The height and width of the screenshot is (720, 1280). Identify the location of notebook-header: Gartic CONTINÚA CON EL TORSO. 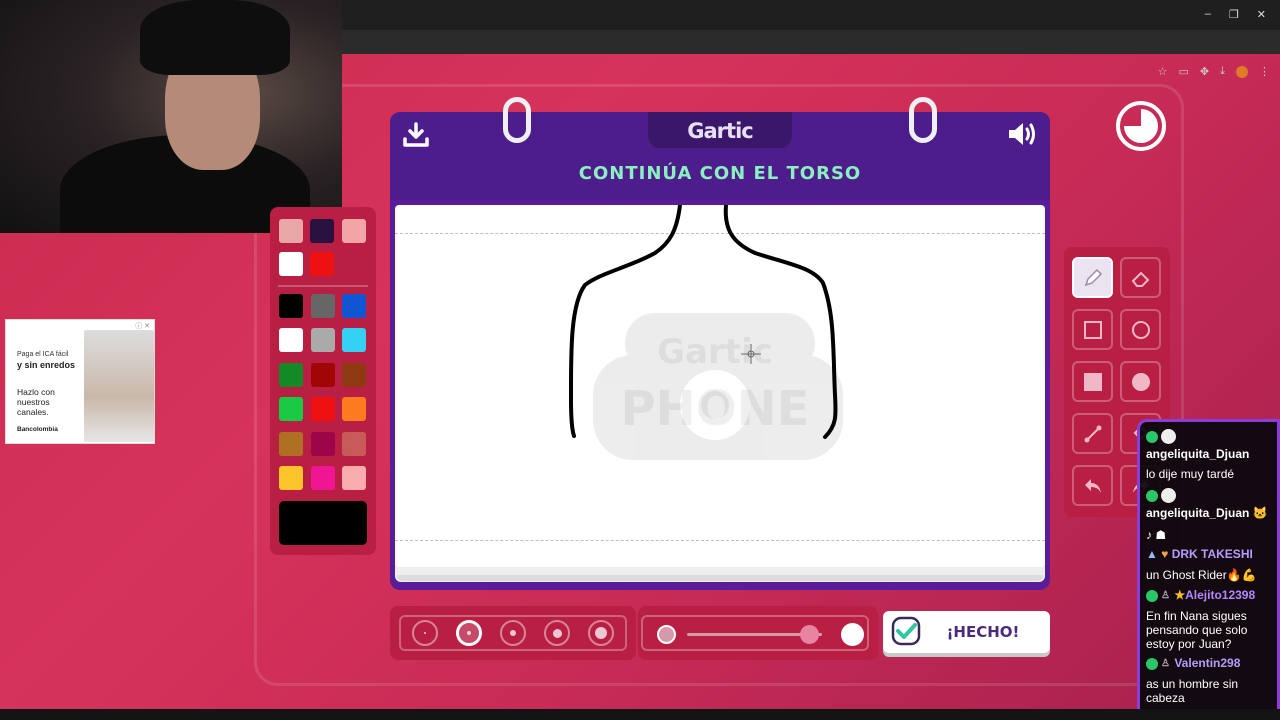
(720, 156).